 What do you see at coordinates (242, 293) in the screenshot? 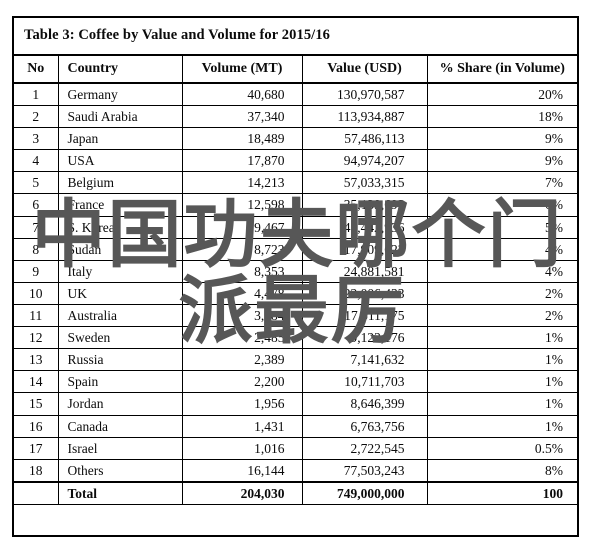
I see `row-cell-volume: 4,478` at bounding box center [242, 293].